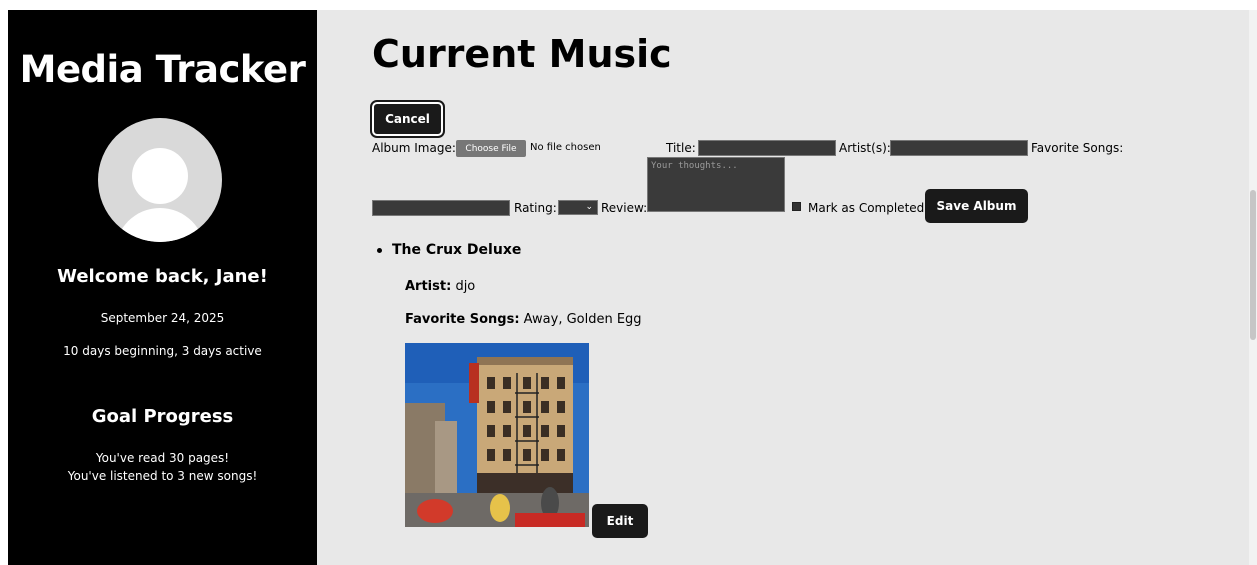 The width and height of the screenshot is (1257, 565). I want to click on review-label: Review:, so click(624, 208).